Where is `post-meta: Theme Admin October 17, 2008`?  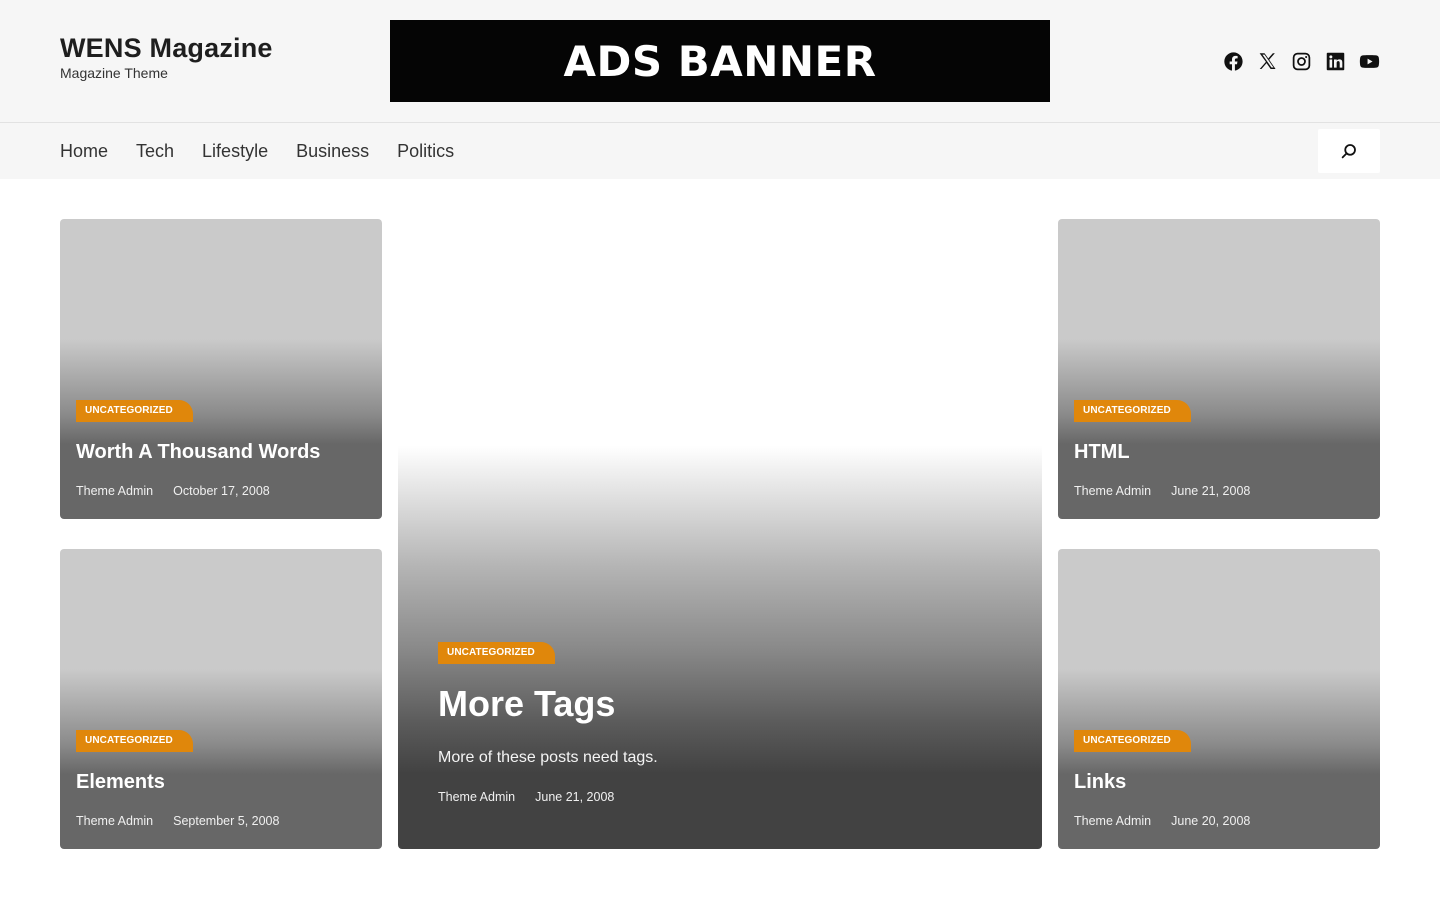 post-meta: Theme Admin October 17, 2008 is located at coordinates (173, 491).